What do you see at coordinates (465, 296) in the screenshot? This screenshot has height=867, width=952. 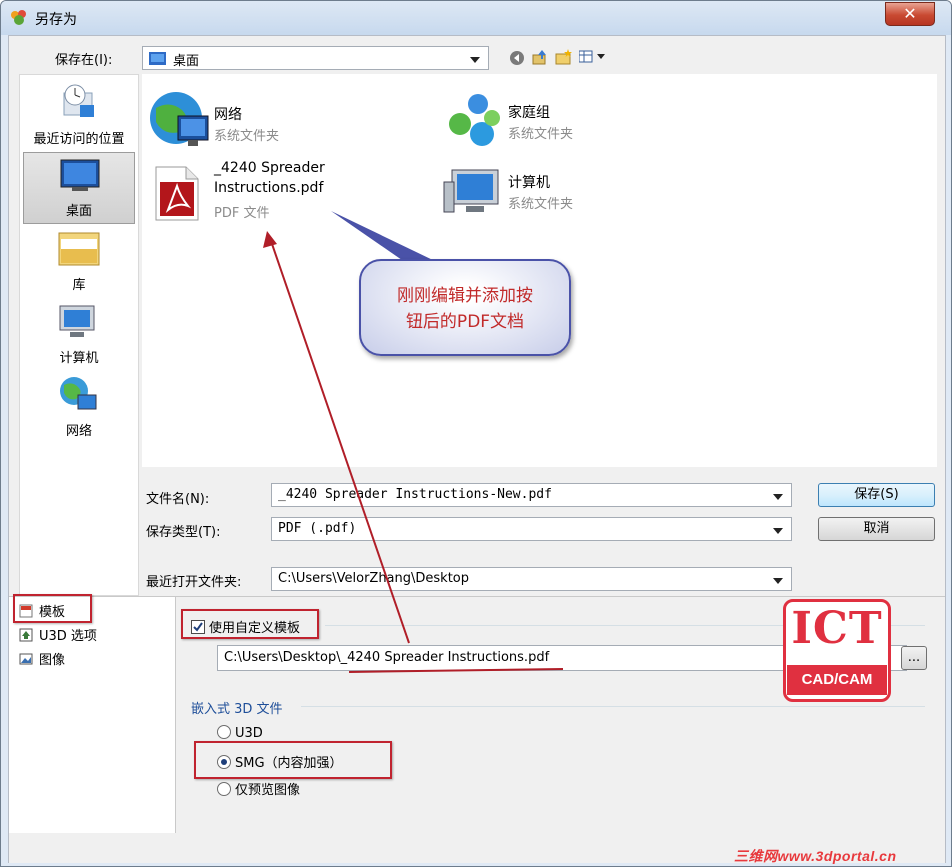 I see `callout-line1: 刚刚编辑并添加按` at bounding box center [465, 296].